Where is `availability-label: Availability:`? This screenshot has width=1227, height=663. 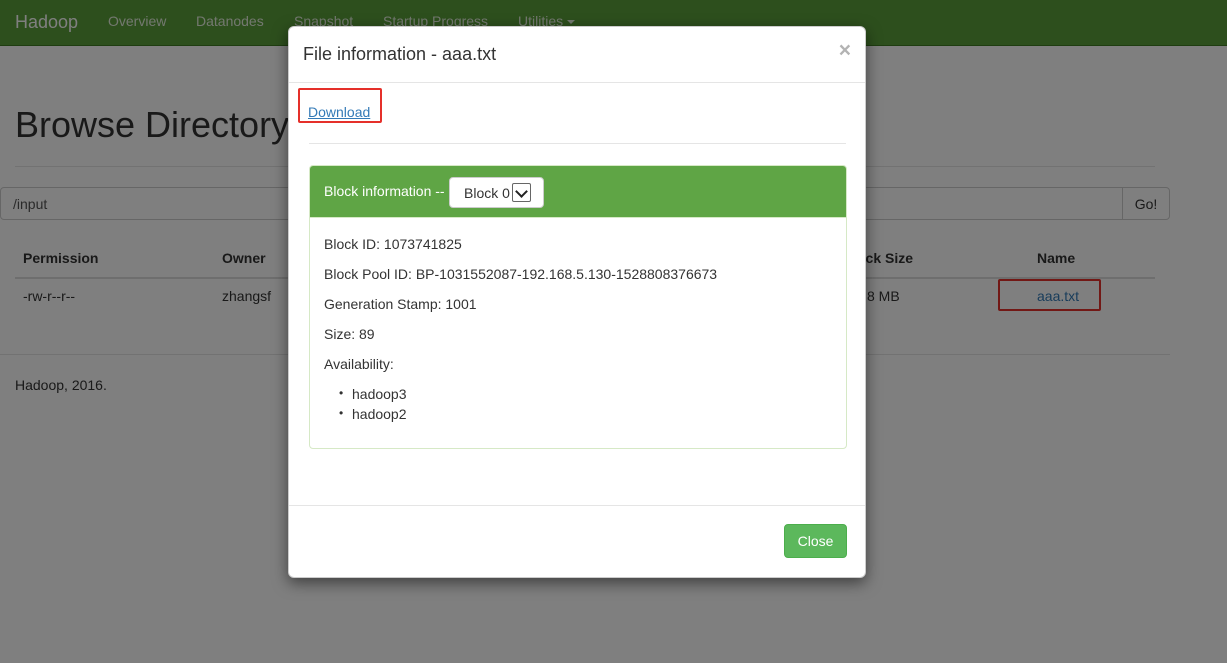 availability-label: Availability: is located at coordinates (359, 364).